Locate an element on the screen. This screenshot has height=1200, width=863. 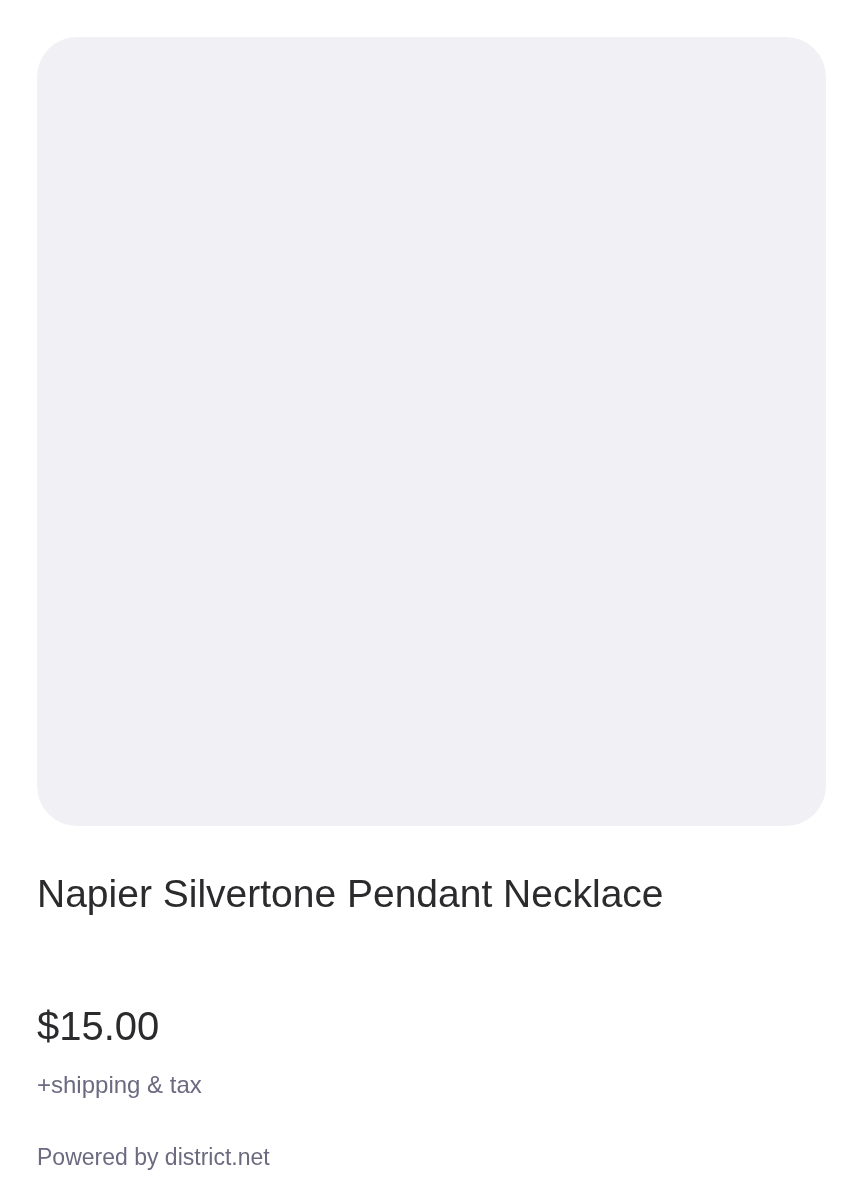
shipping-note: +shipping & tax is located at coordinates (120, 1085).